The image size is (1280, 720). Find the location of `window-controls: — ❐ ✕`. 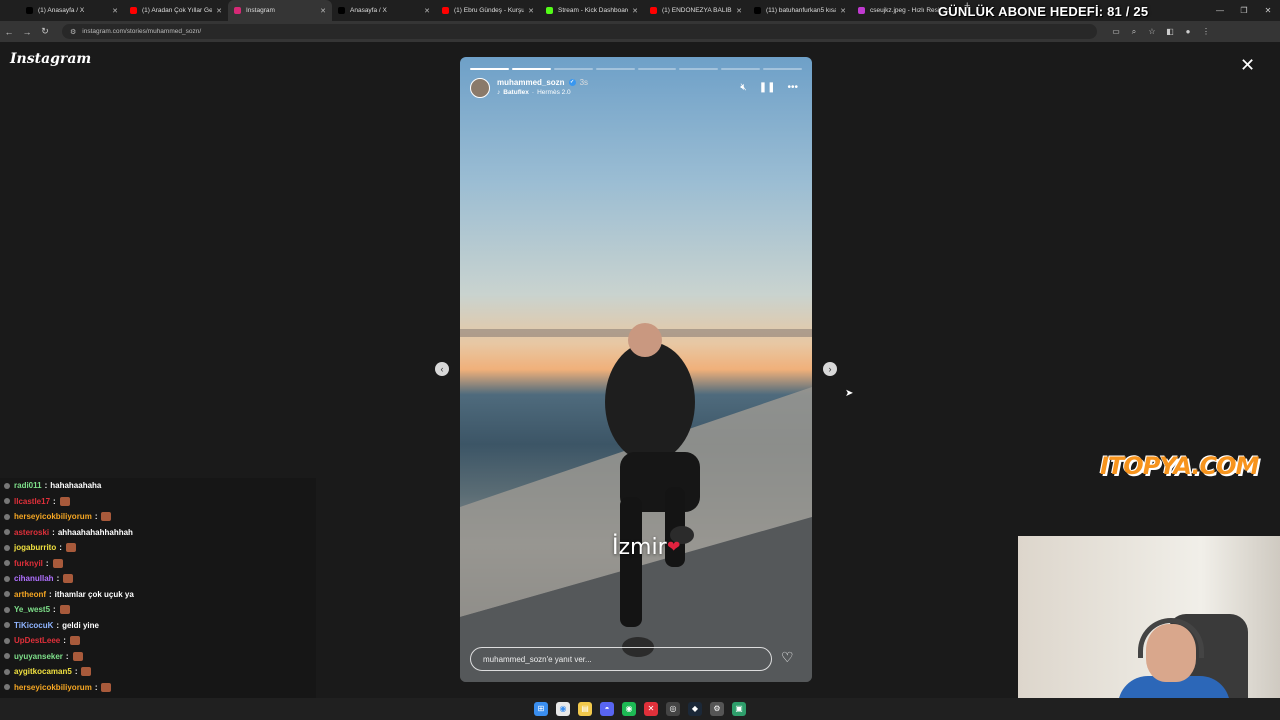

window-controls: — ❐ ✕ is located at coordinates (1244, 10).